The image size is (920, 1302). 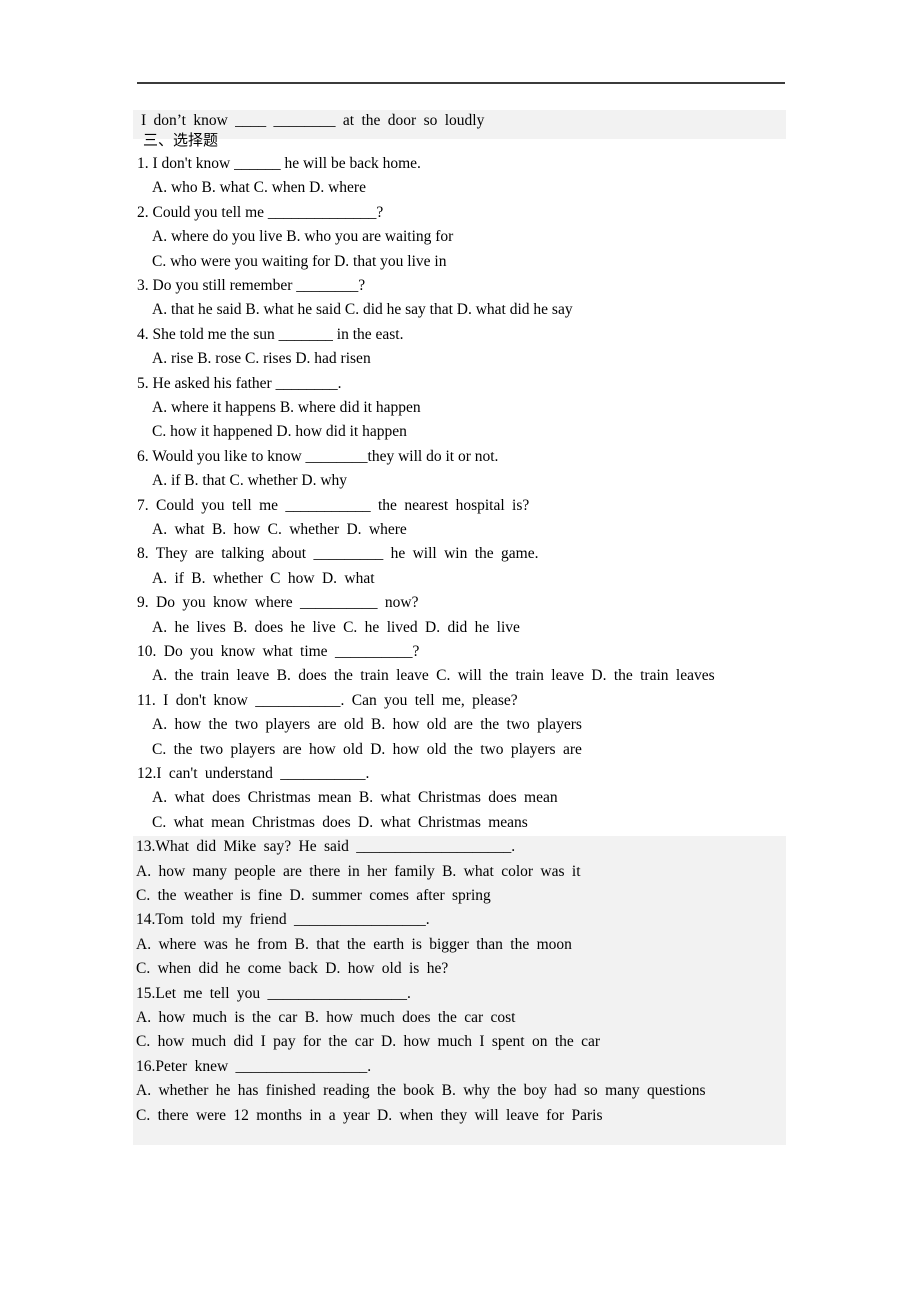 I want to click on question-stem: 15.Let me tell you __________________., so click(x=273, y=993).